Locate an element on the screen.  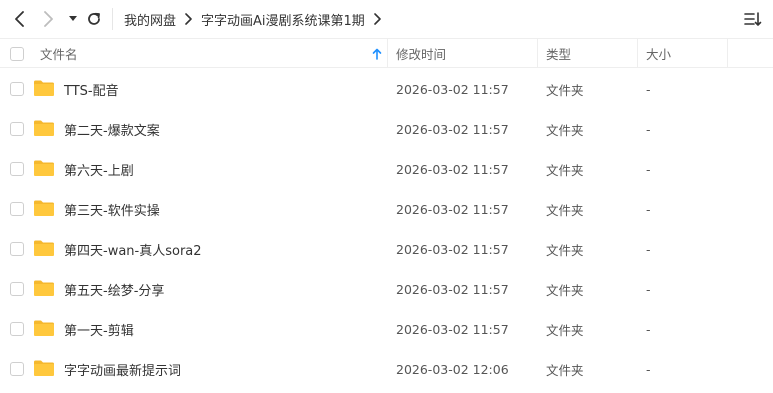
table-row: 第三天-软件实操 2026-03-02 11:57 文件夹 - is located at coordinates (386, 209).